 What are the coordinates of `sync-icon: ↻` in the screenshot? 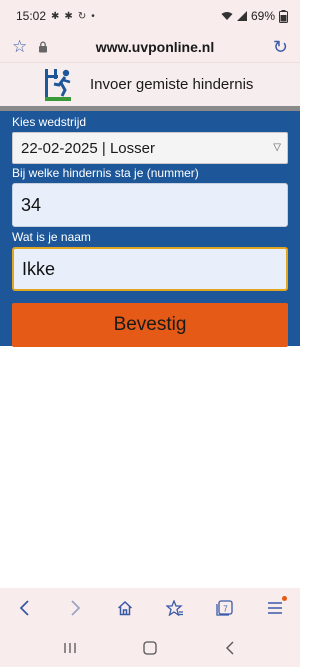 It's located at (82, 16).